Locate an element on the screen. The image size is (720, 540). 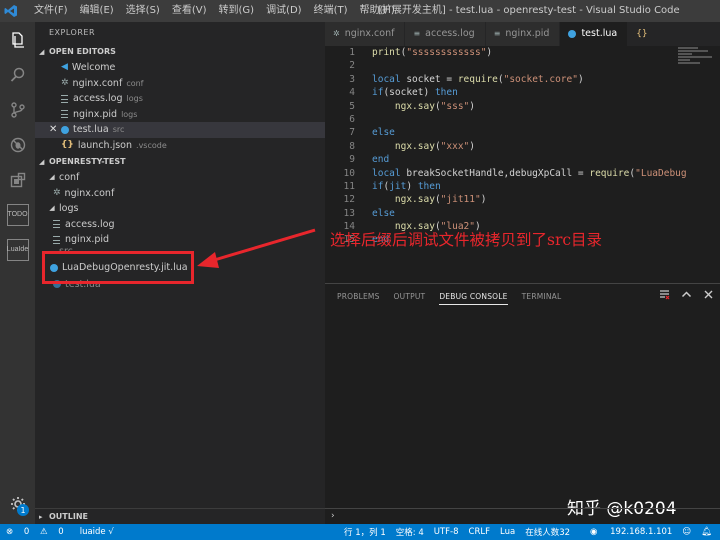
chevron-right-icon: ▸ is located at coordinates (41, 517).